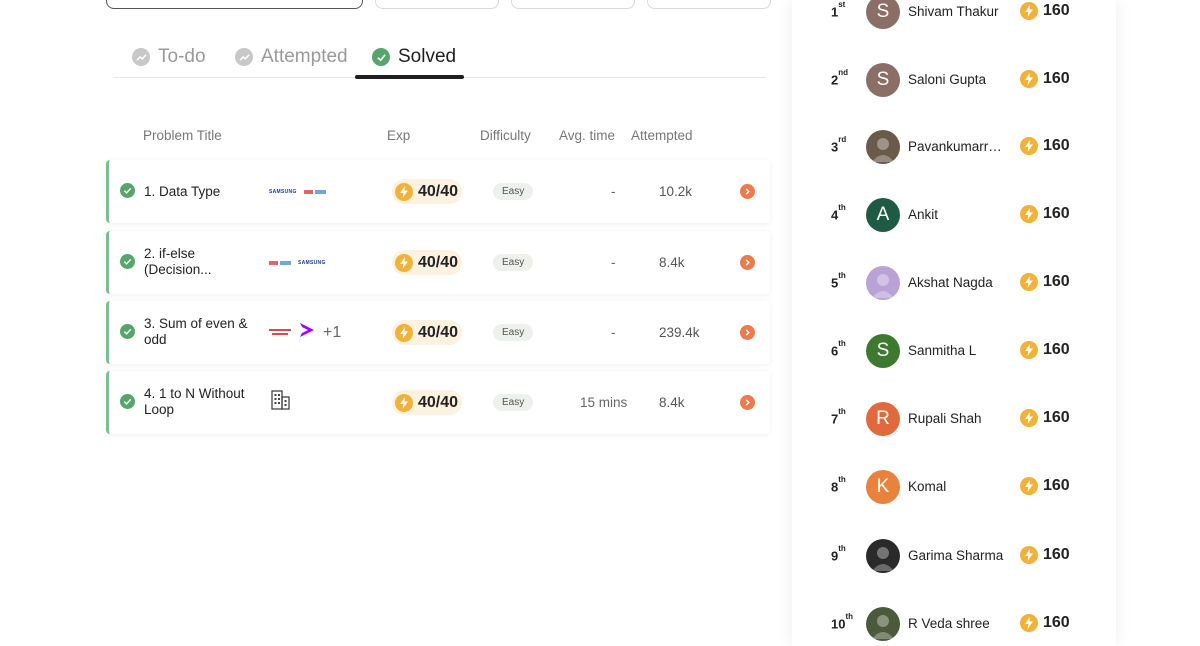 Image resolution: width=1200 pixels, height=646 pixels. What do you see at coordinates (672, 262) in the screenshot?
I see `attempted-count: 8.4k` at bounding box center [672, 262].